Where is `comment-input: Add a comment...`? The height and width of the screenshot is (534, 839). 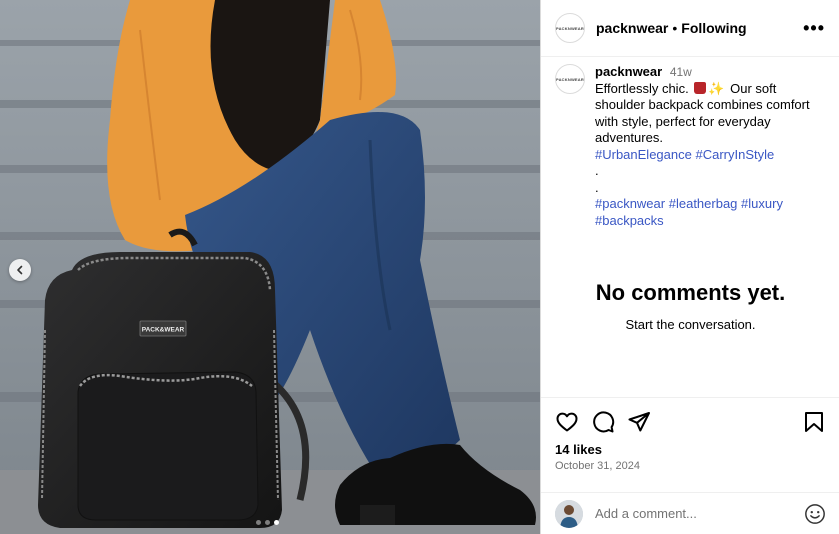 comment-input: Add a comment... is located at coordinates (699, 513).